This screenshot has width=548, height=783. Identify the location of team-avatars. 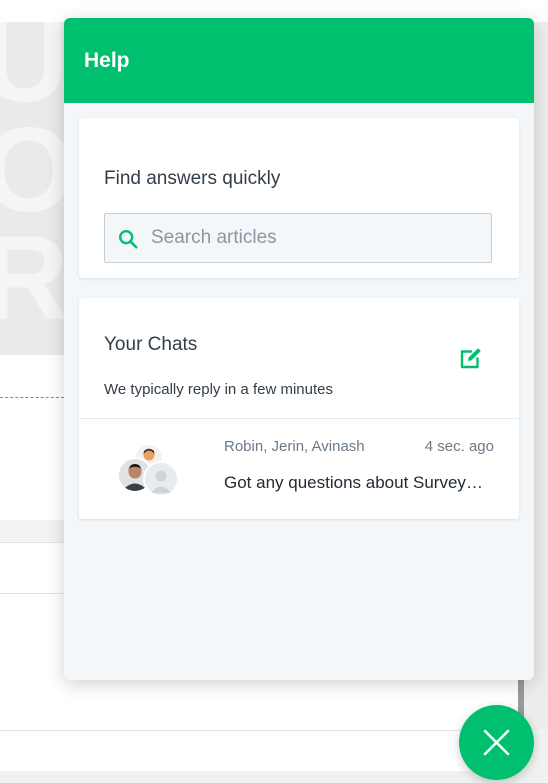
(149, 471).